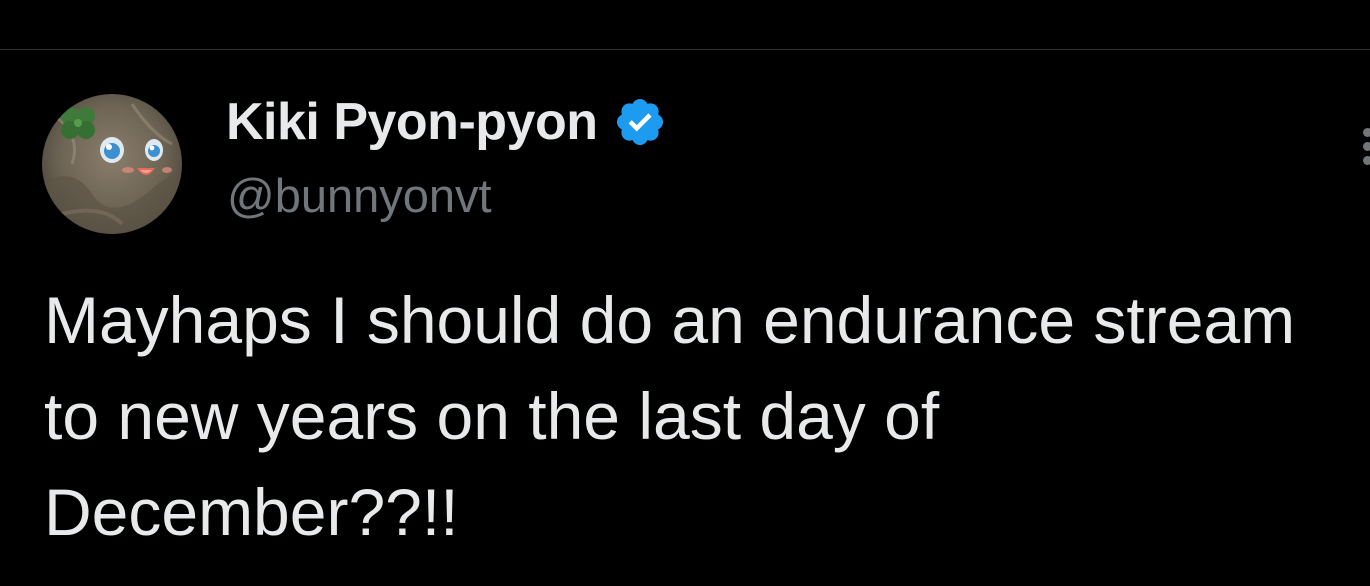  Describe the element at coordinates (412, 122) in the screenshot. I see `author-display-name: Kiki Pyon-pyon` at that location.